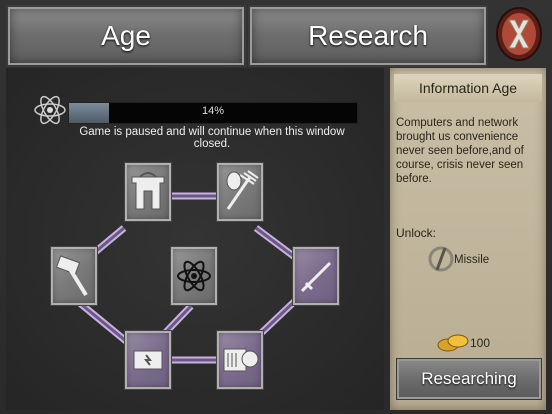  I want to click on generator-icon, so click(148, 360).